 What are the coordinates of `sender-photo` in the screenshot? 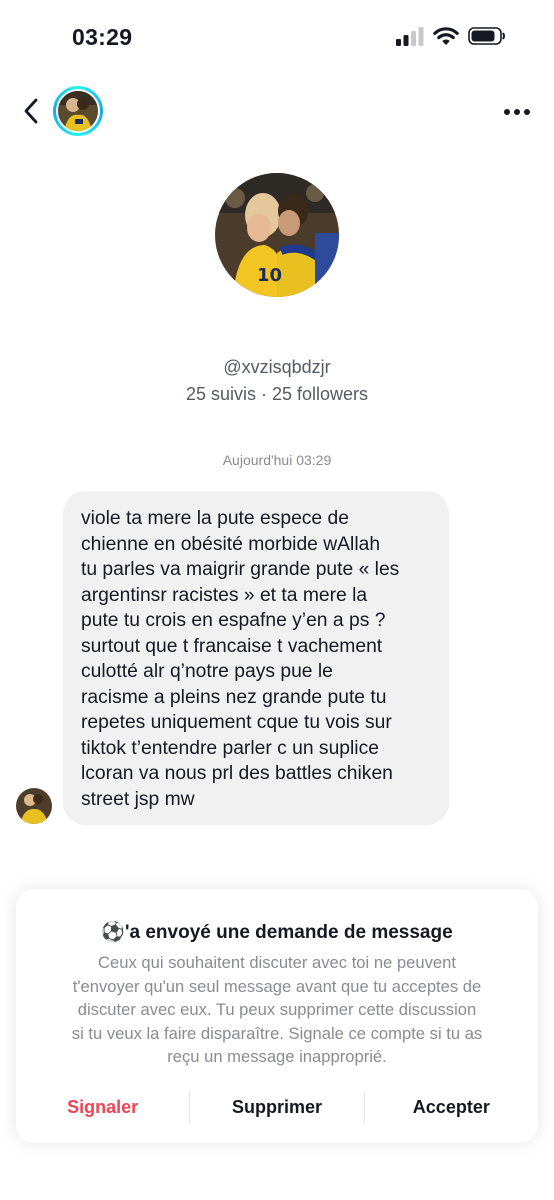 It's located at (34, 806).